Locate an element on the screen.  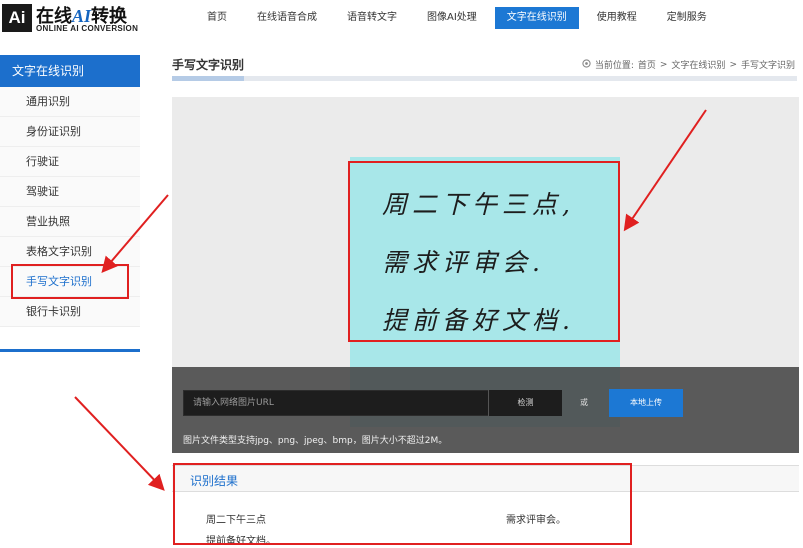
sidebar-item-business-license: 营业执照 is located at coordinates (70, 222).